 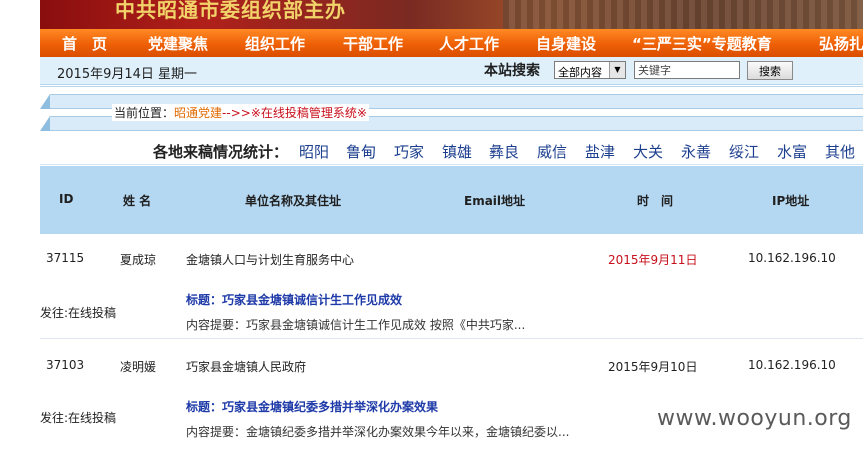 What do you see at coordinates (840, 151) in the screenshot?
I see `region-link-other: 其他` at bounding box center [840, 151].